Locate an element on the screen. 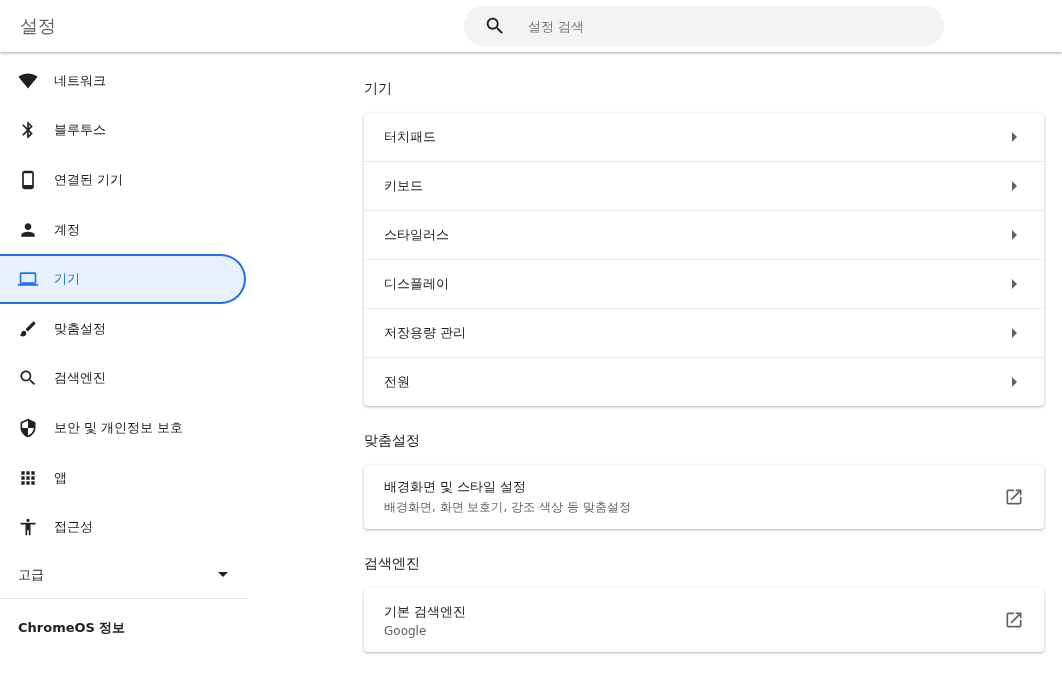 The height and width of the screenshot is (684, 1062). row-label: 디스플레이 is located at coordinates (416, 284).